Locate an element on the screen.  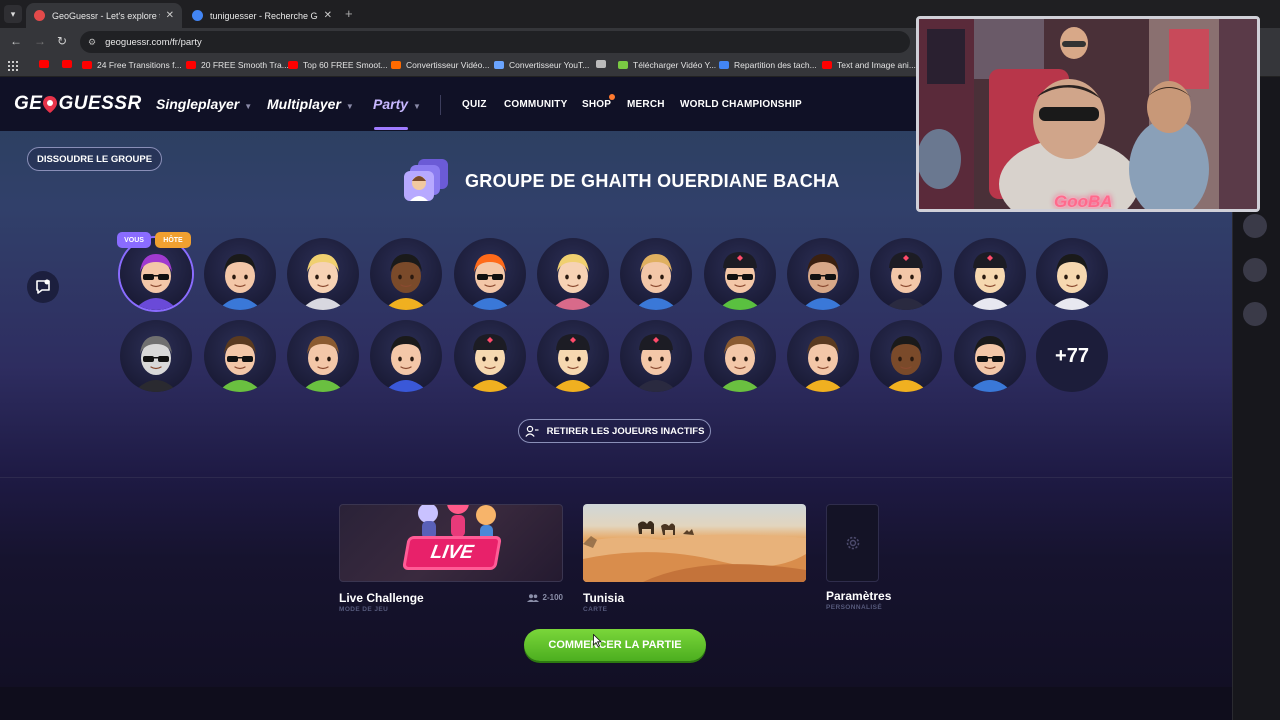
streamer-webcam-overlay: GooBA is located at coordinates (1088, 114).